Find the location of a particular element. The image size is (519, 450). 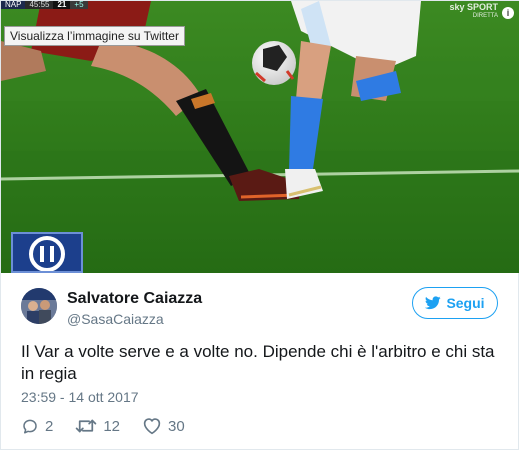

info-icon: i is located at coordinates (508, 13).